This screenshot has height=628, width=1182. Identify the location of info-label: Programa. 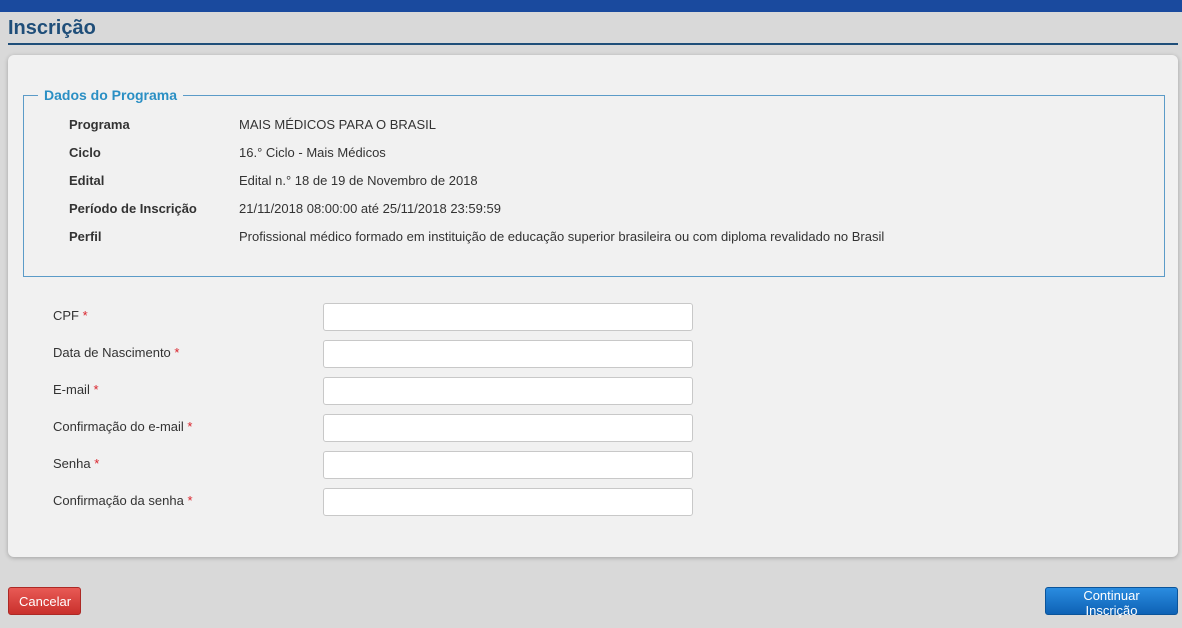
(99, 124).